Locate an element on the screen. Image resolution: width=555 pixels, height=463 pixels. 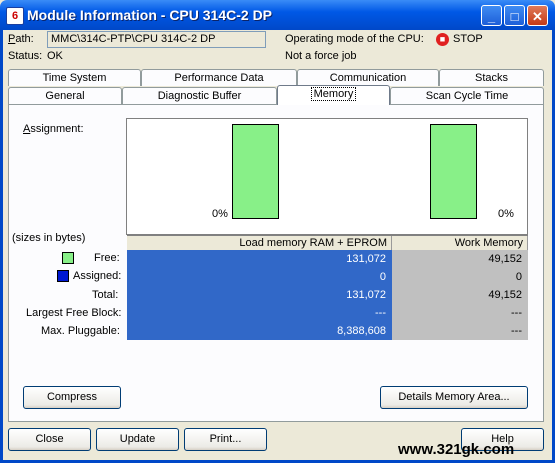
load-memory-percent: 0% is located at coordinates (220, 214).